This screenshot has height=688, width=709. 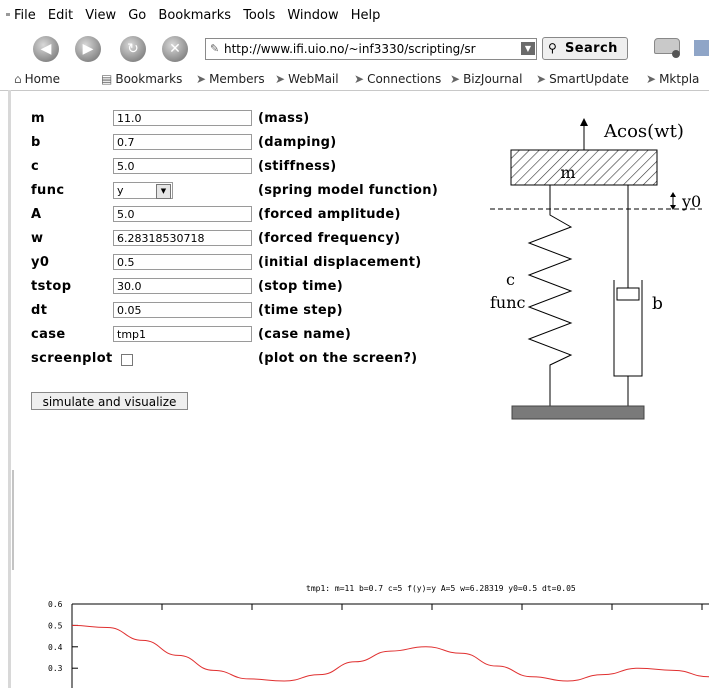 I want to click on bookmark-label: Members, so click(x=237, y=79).